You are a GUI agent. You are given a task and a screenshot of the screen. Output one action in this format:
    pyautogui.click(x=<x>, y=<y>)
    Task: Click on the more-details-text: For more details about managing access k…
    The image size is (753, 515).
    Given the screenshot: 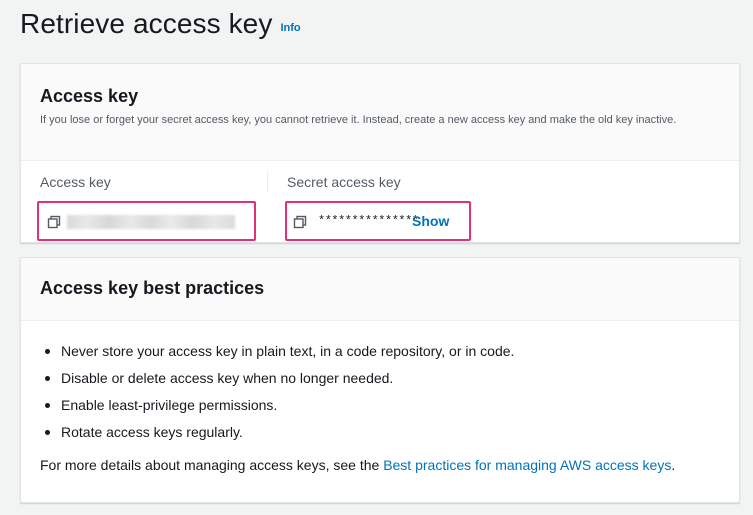 What is the action you would take?
    pyautogui.click(x=357, y=465)
    